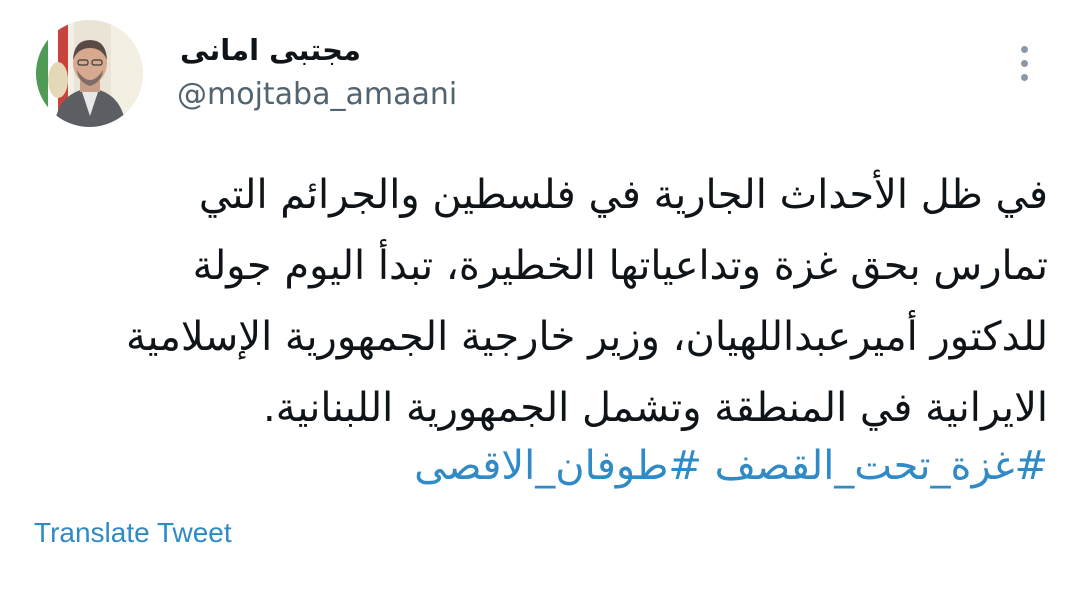 This screenshot has height=596, width=1080. I want to click on profile-photo-icon, so click(89, 73).